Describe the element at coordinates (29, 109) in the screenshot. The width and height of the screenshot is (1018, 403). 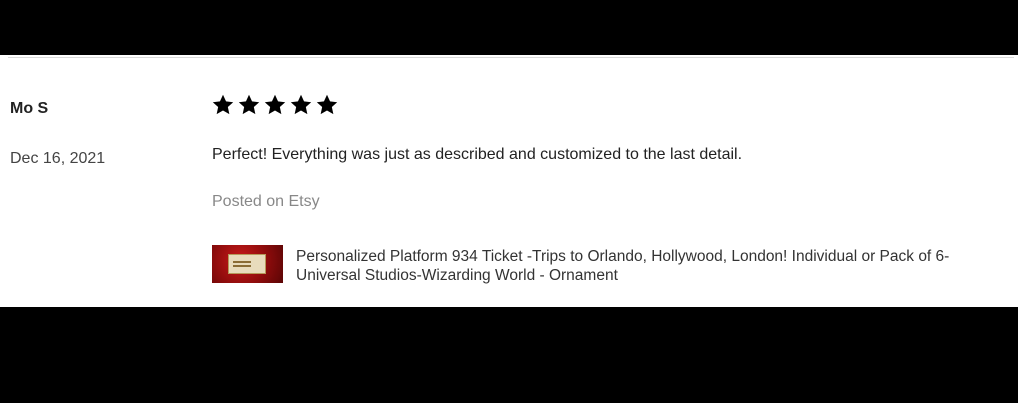
I see `reviewer-name: Mo S` at that location.